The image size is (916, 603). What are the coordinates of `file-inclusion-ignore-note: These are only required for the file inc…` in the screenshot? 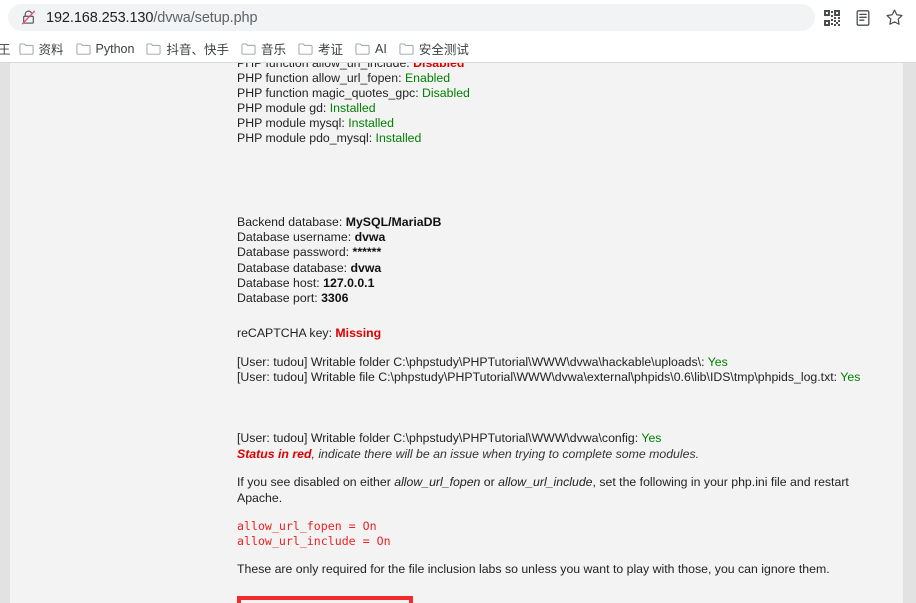 It's located at (533, 569).